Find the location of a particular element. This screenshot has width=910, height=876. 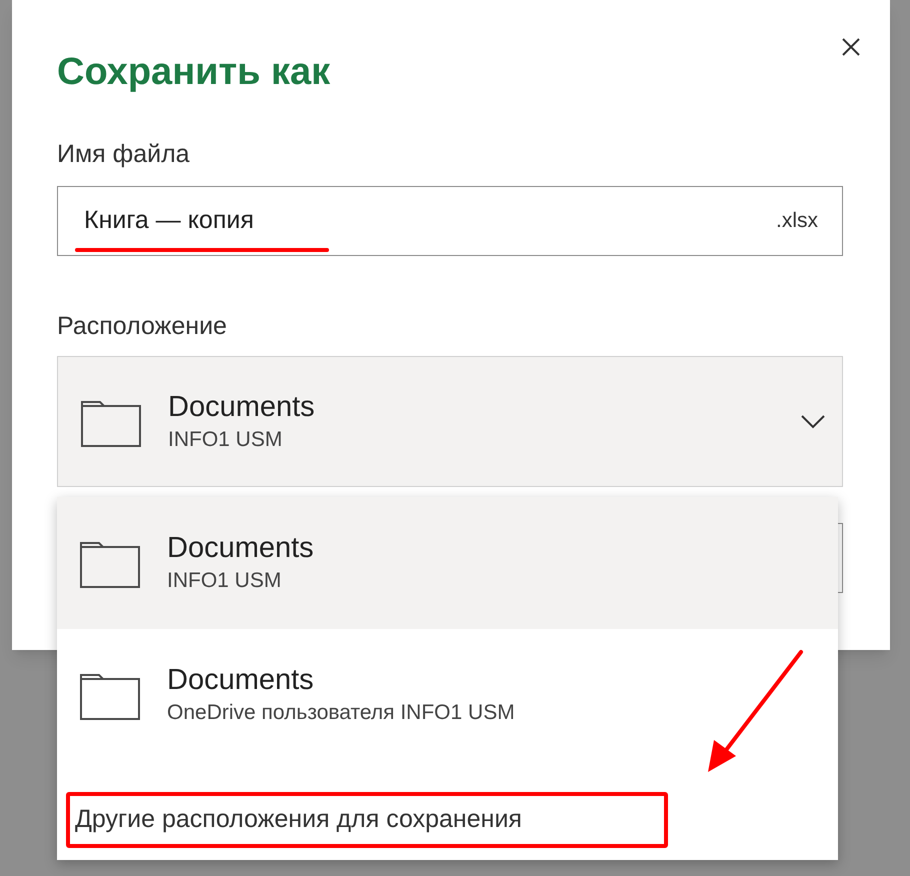

dialog-title: Сохранить как is located at coordinates (193, 72).